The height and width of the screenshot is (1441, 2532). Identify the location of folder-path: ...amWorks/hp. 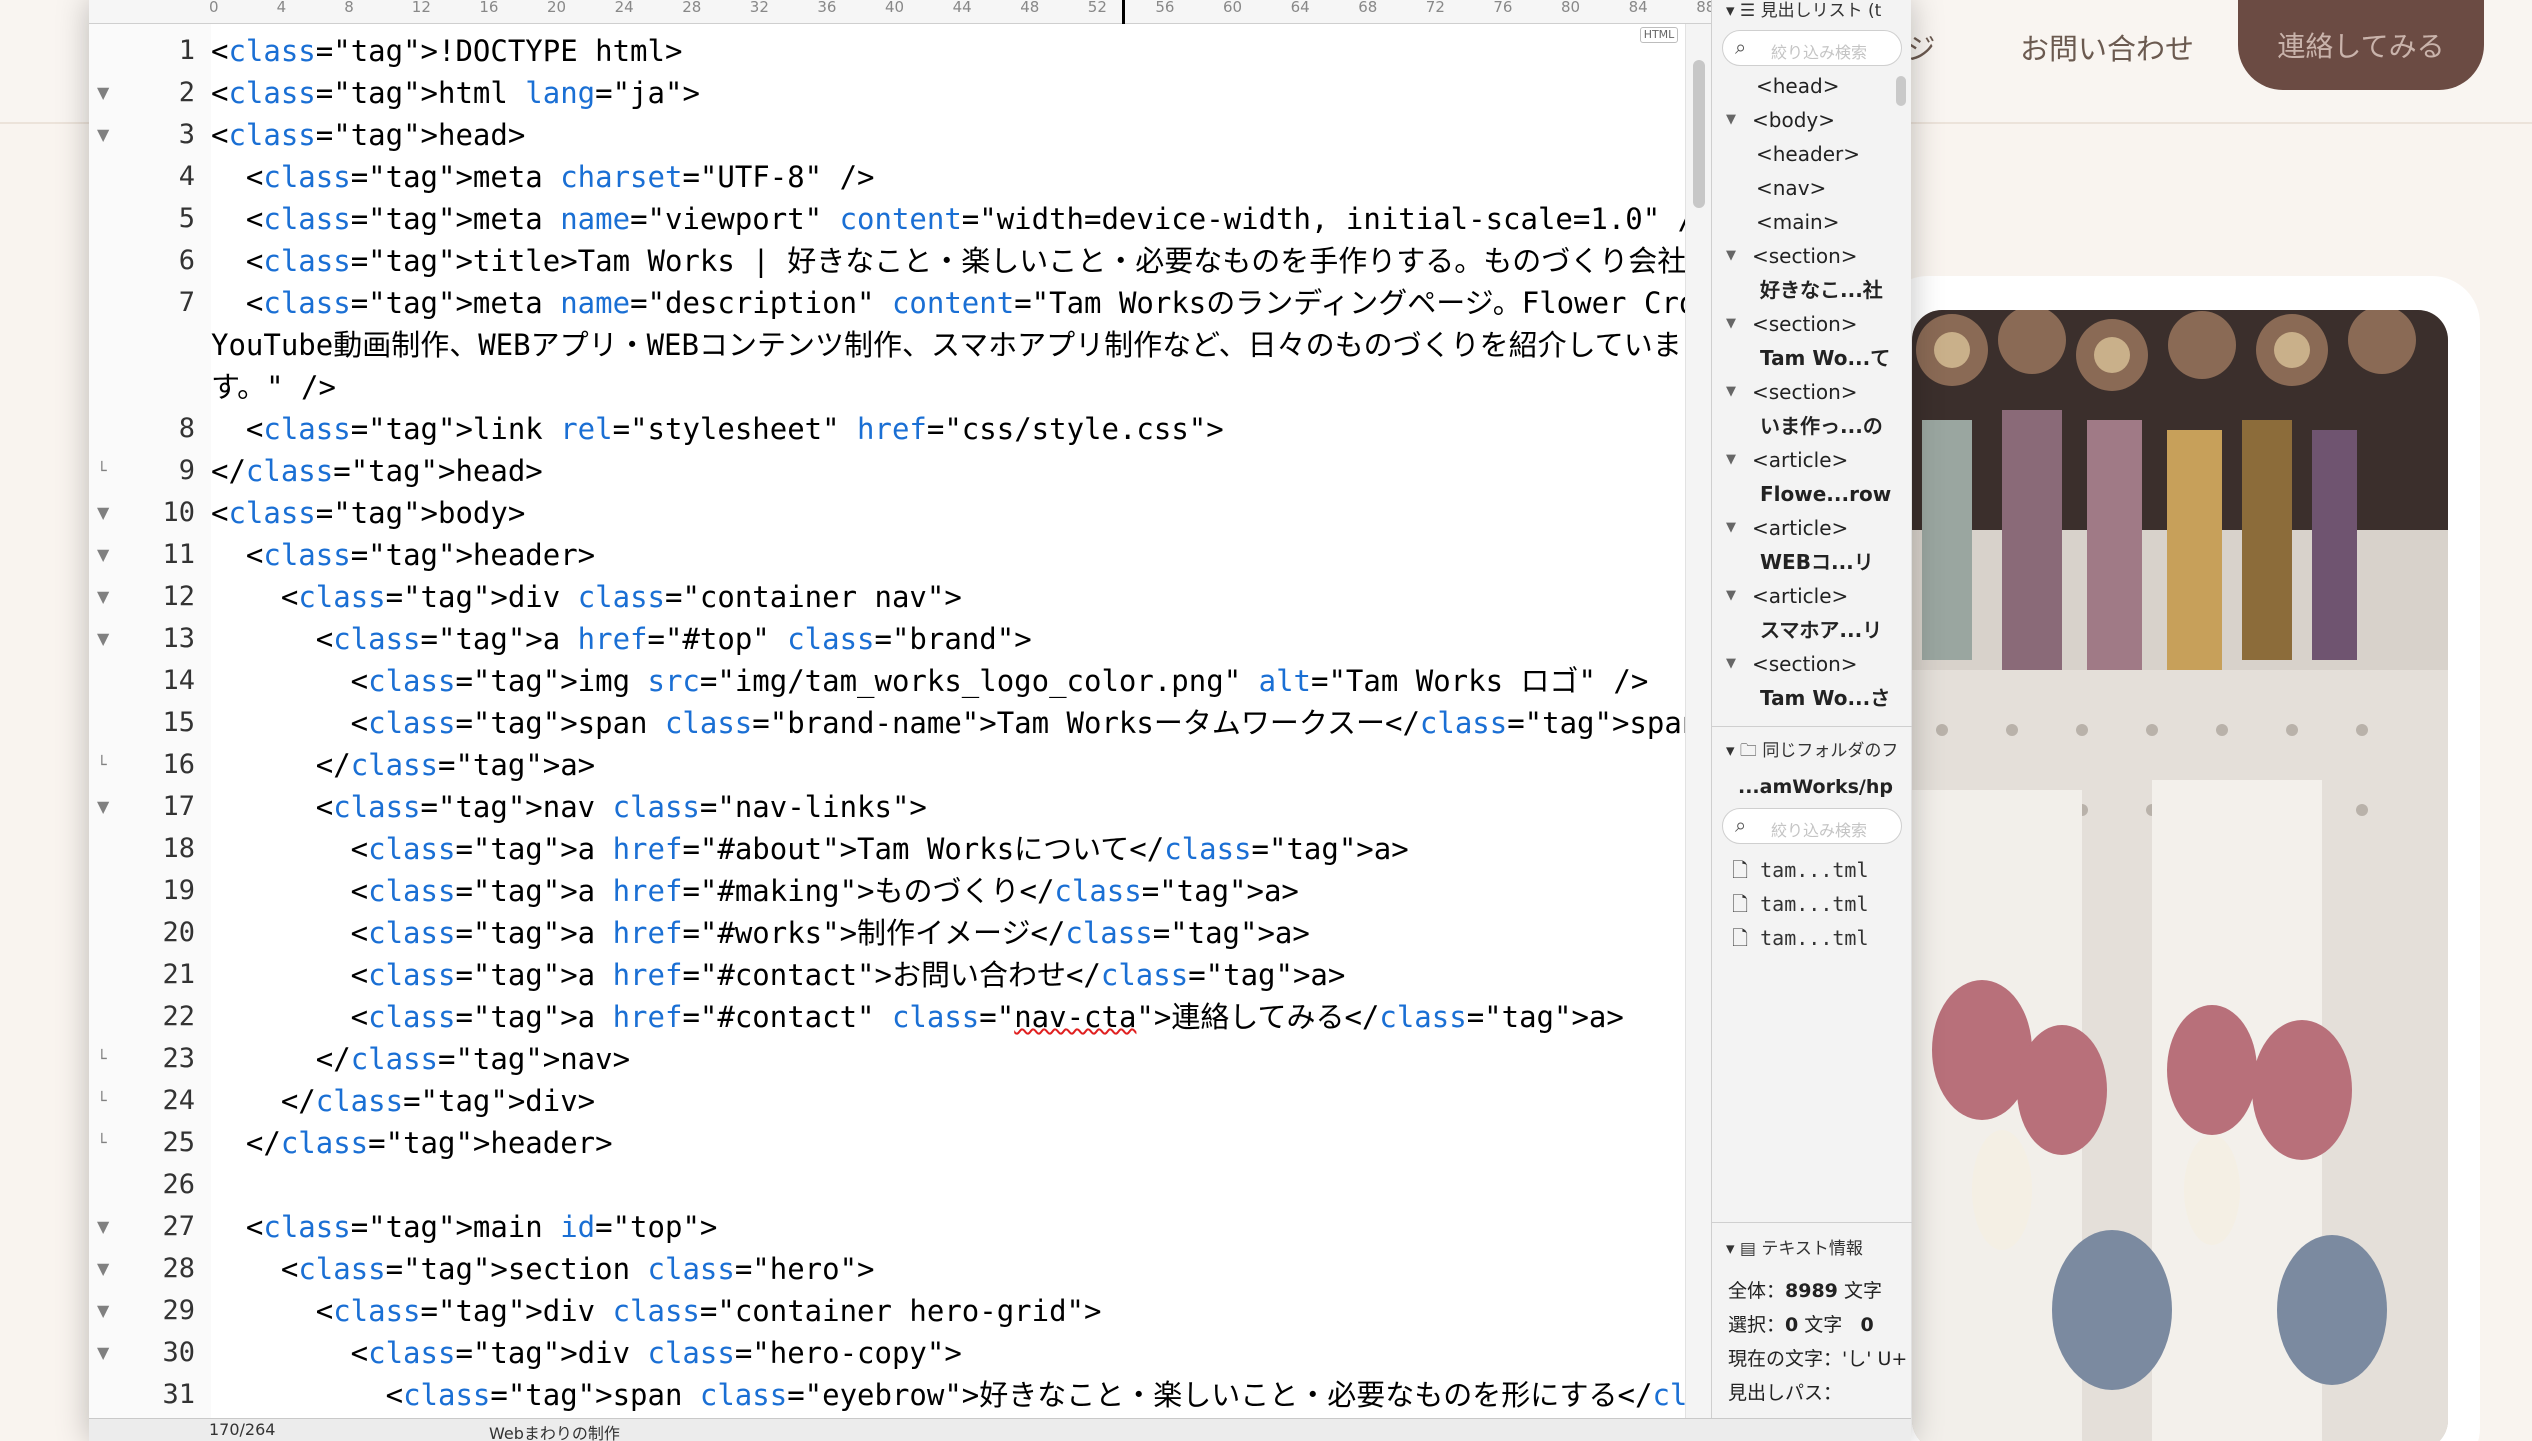
(1815, 787).